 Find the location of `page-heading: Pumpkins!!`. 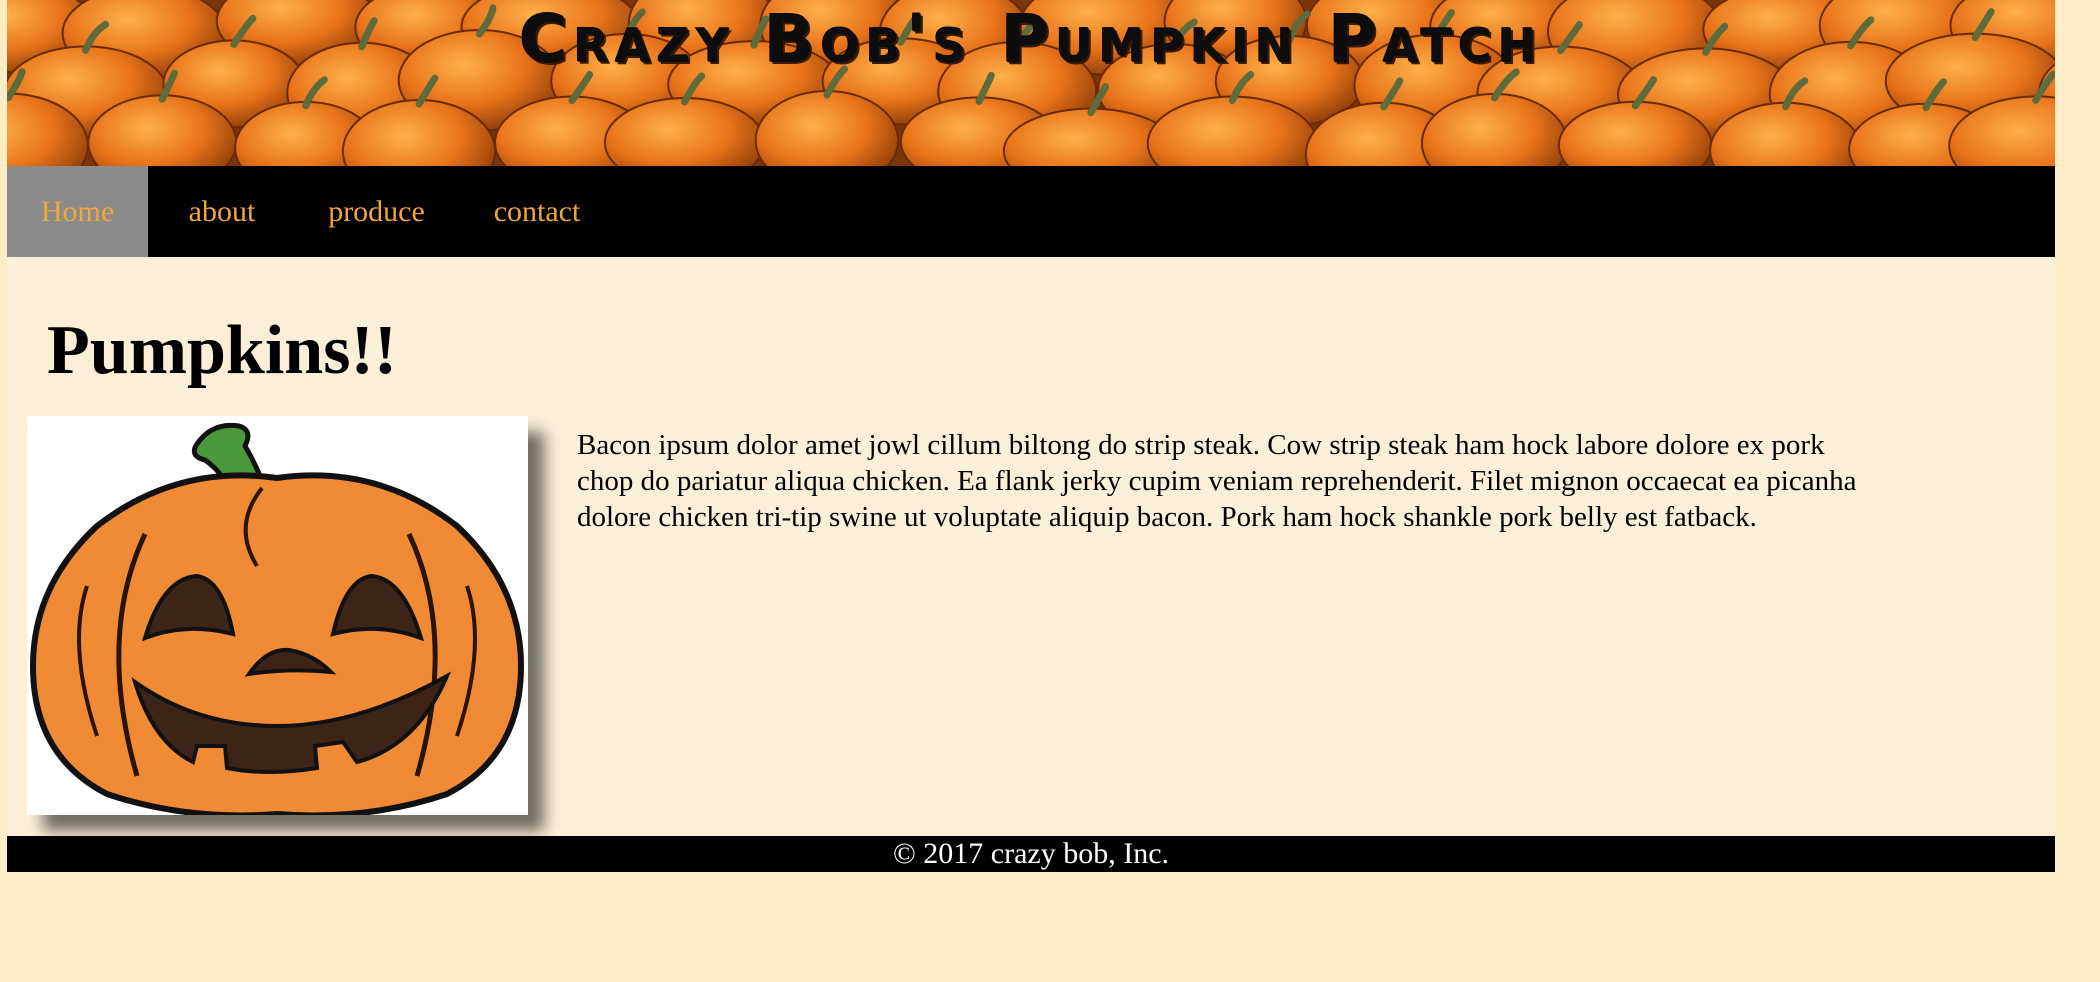

page-heading: Pumpkins!! is located at coordinates (222, 350).